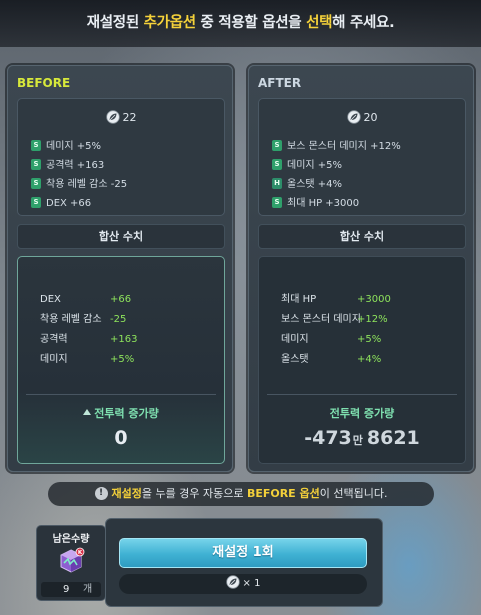 Image resolution: width=481 pixels, height=615 pixels. I want to click on instruction-highlight-additional-option: 추가옵션, so click(169, 23).